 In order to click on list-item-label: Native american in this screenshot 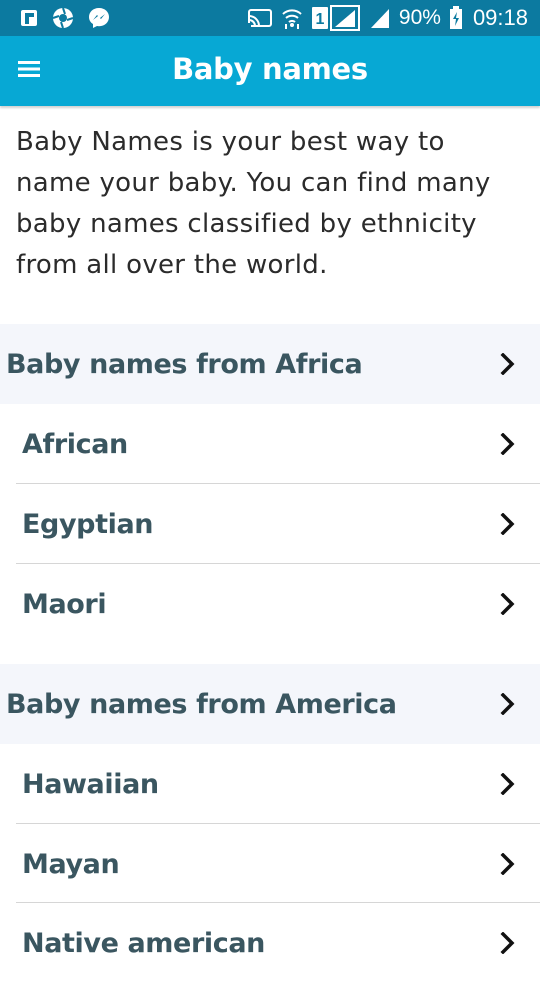, I will do `click(143, 943)`.